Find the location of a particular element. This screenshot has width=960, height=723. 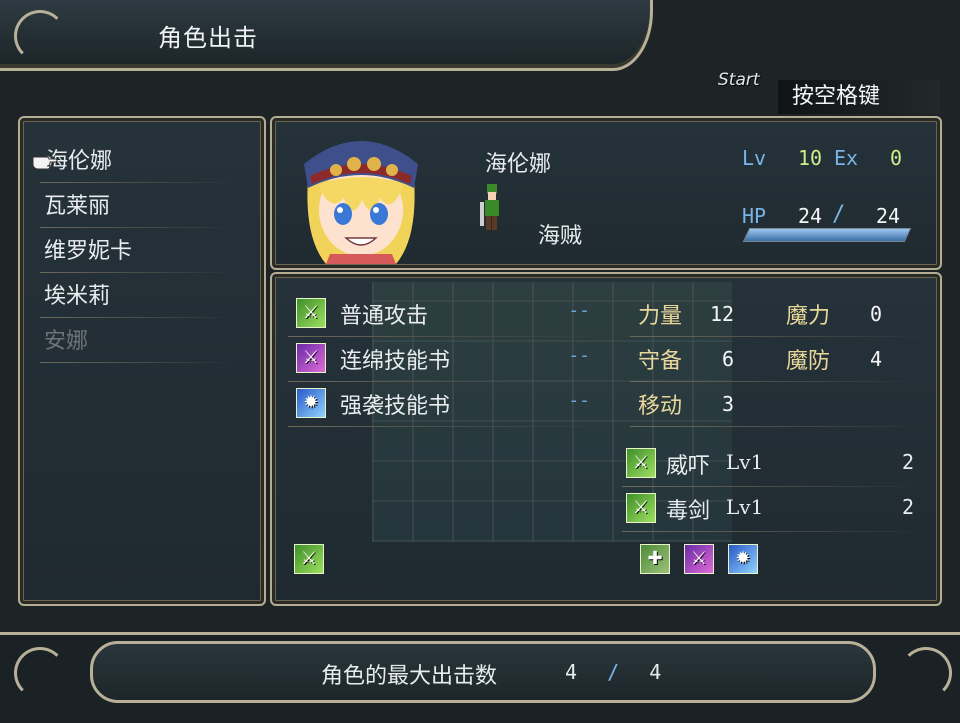

ability-name: 毒剑 is located at coordinates (688, 511).